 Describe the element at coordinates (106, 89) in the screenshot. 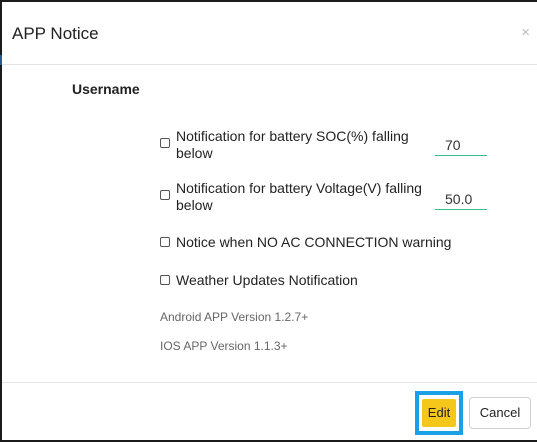

I see `username-label: Username` at that location.